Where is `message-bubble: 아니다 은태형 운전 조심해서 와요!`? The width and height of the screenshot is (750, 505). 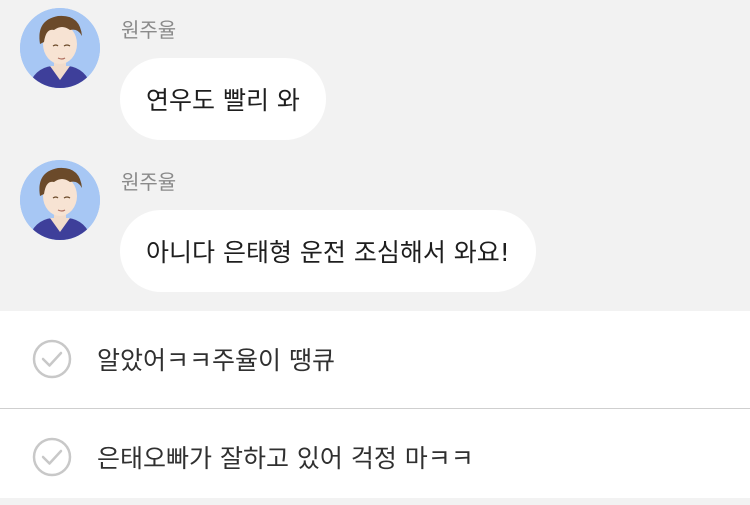 message-bubble: 아니다 은태형 운전 조심해서 와요! is located at coordinates (328, 251).